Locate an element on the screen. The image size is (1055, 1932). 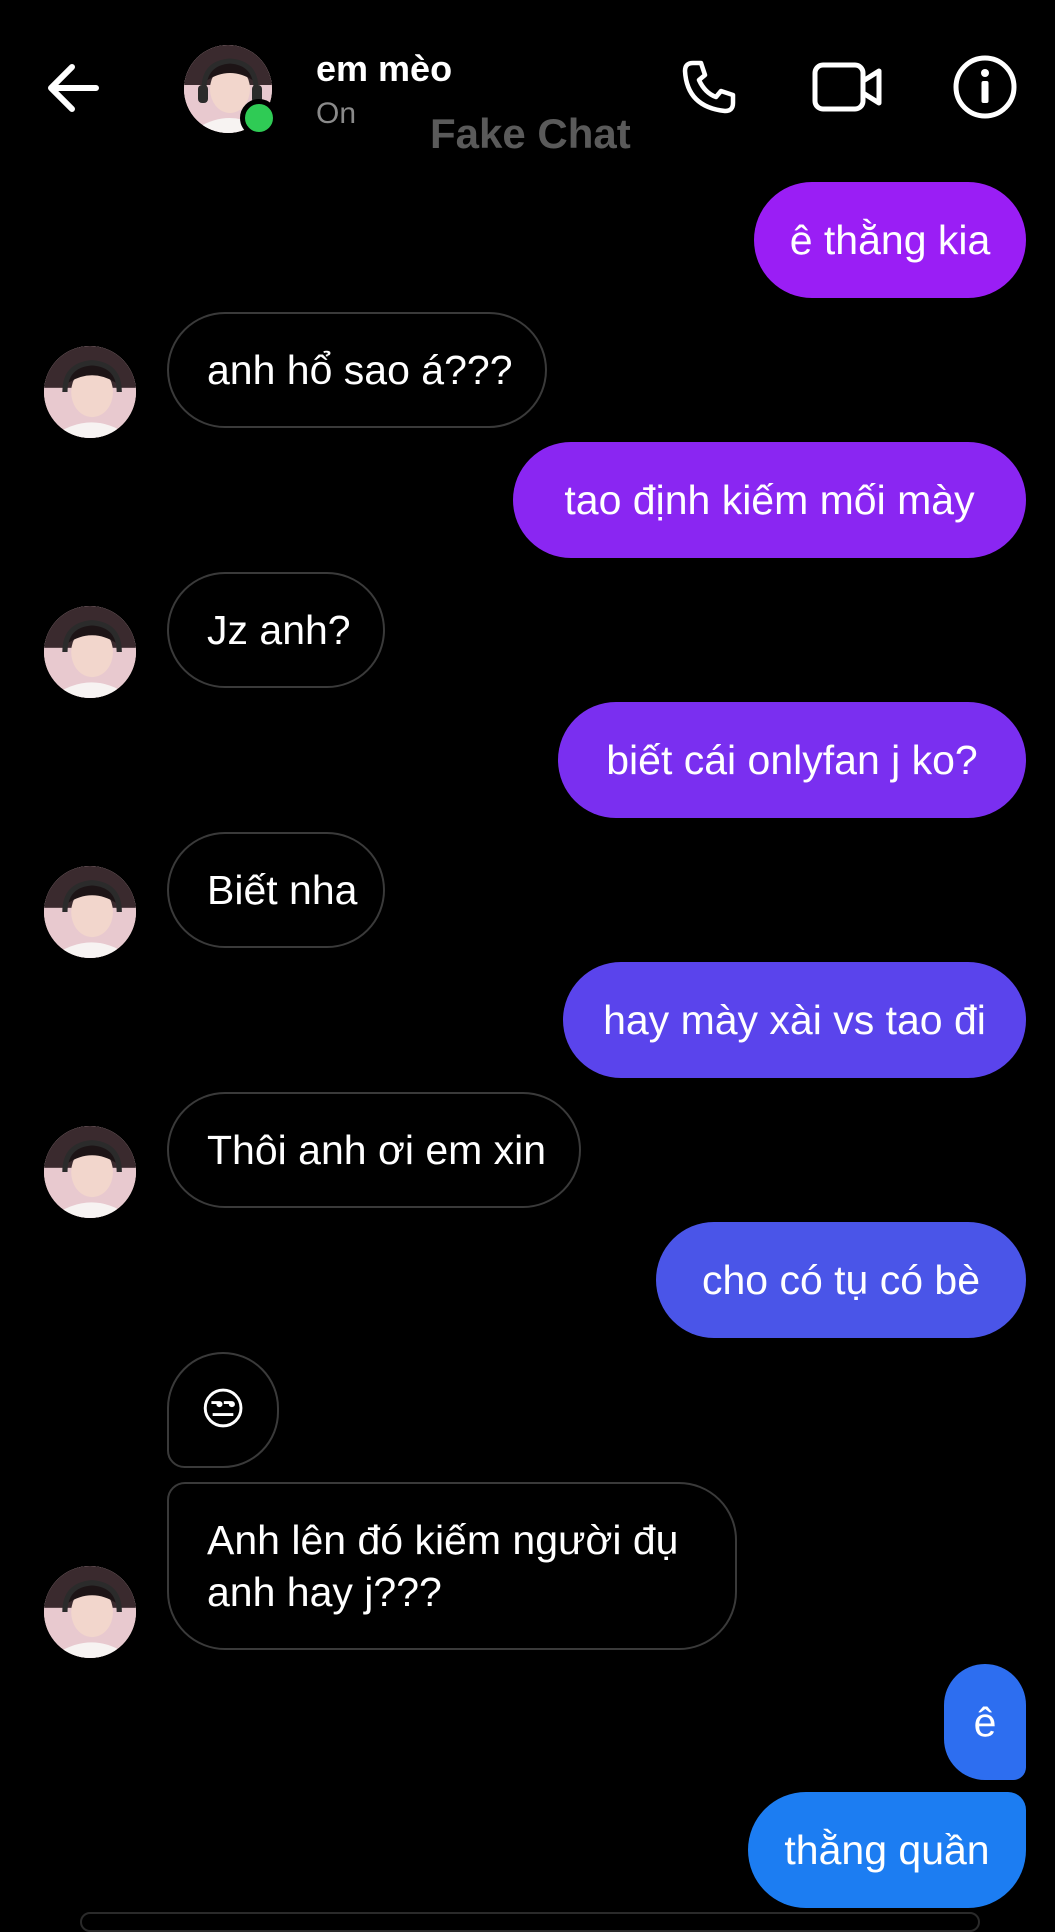
phone-icon is located at coordinates (709, 87).